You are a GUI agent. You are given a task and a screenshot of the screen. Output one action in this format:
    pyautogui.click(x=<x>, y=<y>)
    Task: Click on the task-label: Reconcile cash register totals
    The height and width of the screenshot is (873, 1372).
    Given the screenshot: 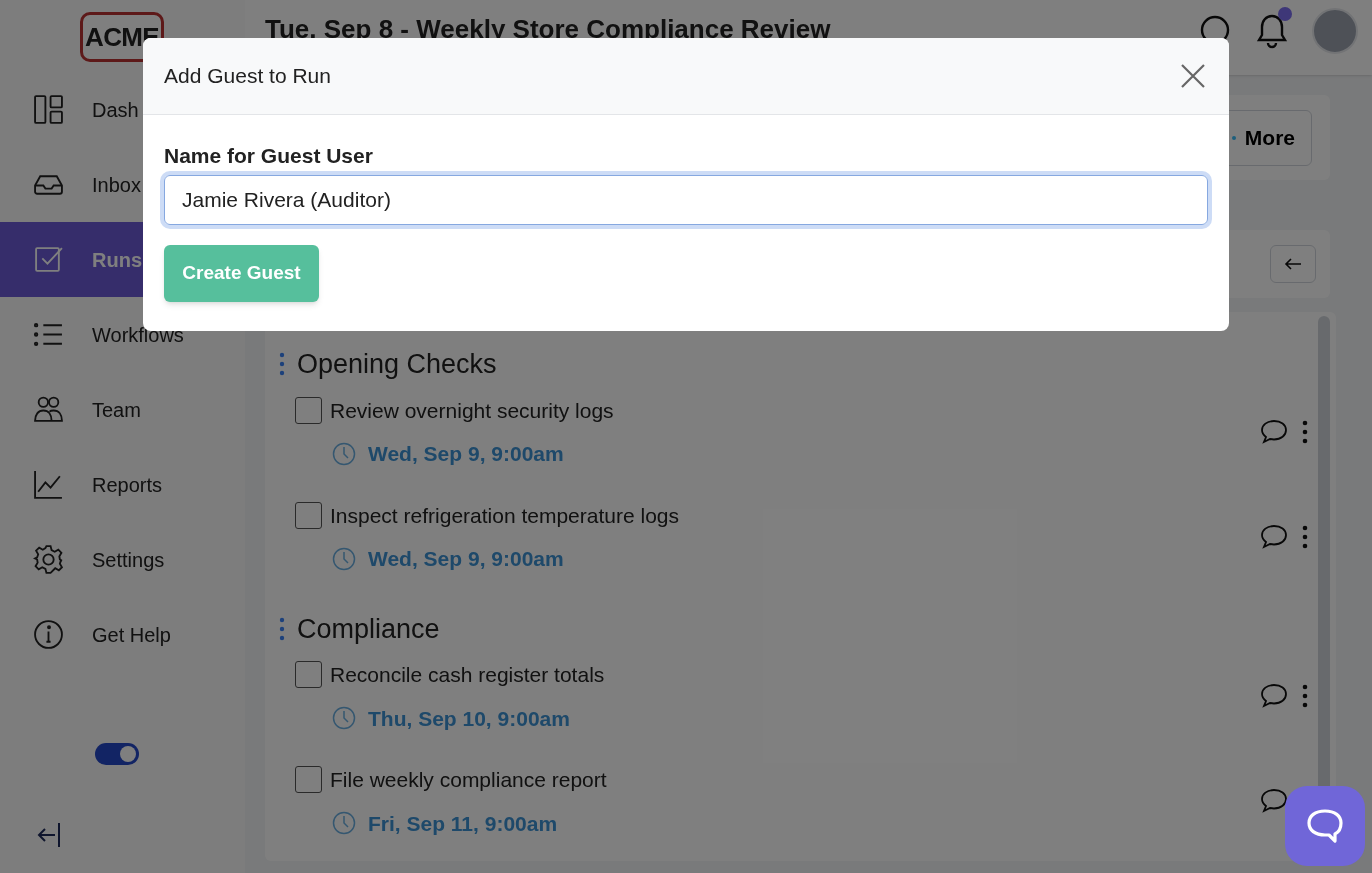 What is the action you would take?
    pyautogui.click(x=467, y=675)
    